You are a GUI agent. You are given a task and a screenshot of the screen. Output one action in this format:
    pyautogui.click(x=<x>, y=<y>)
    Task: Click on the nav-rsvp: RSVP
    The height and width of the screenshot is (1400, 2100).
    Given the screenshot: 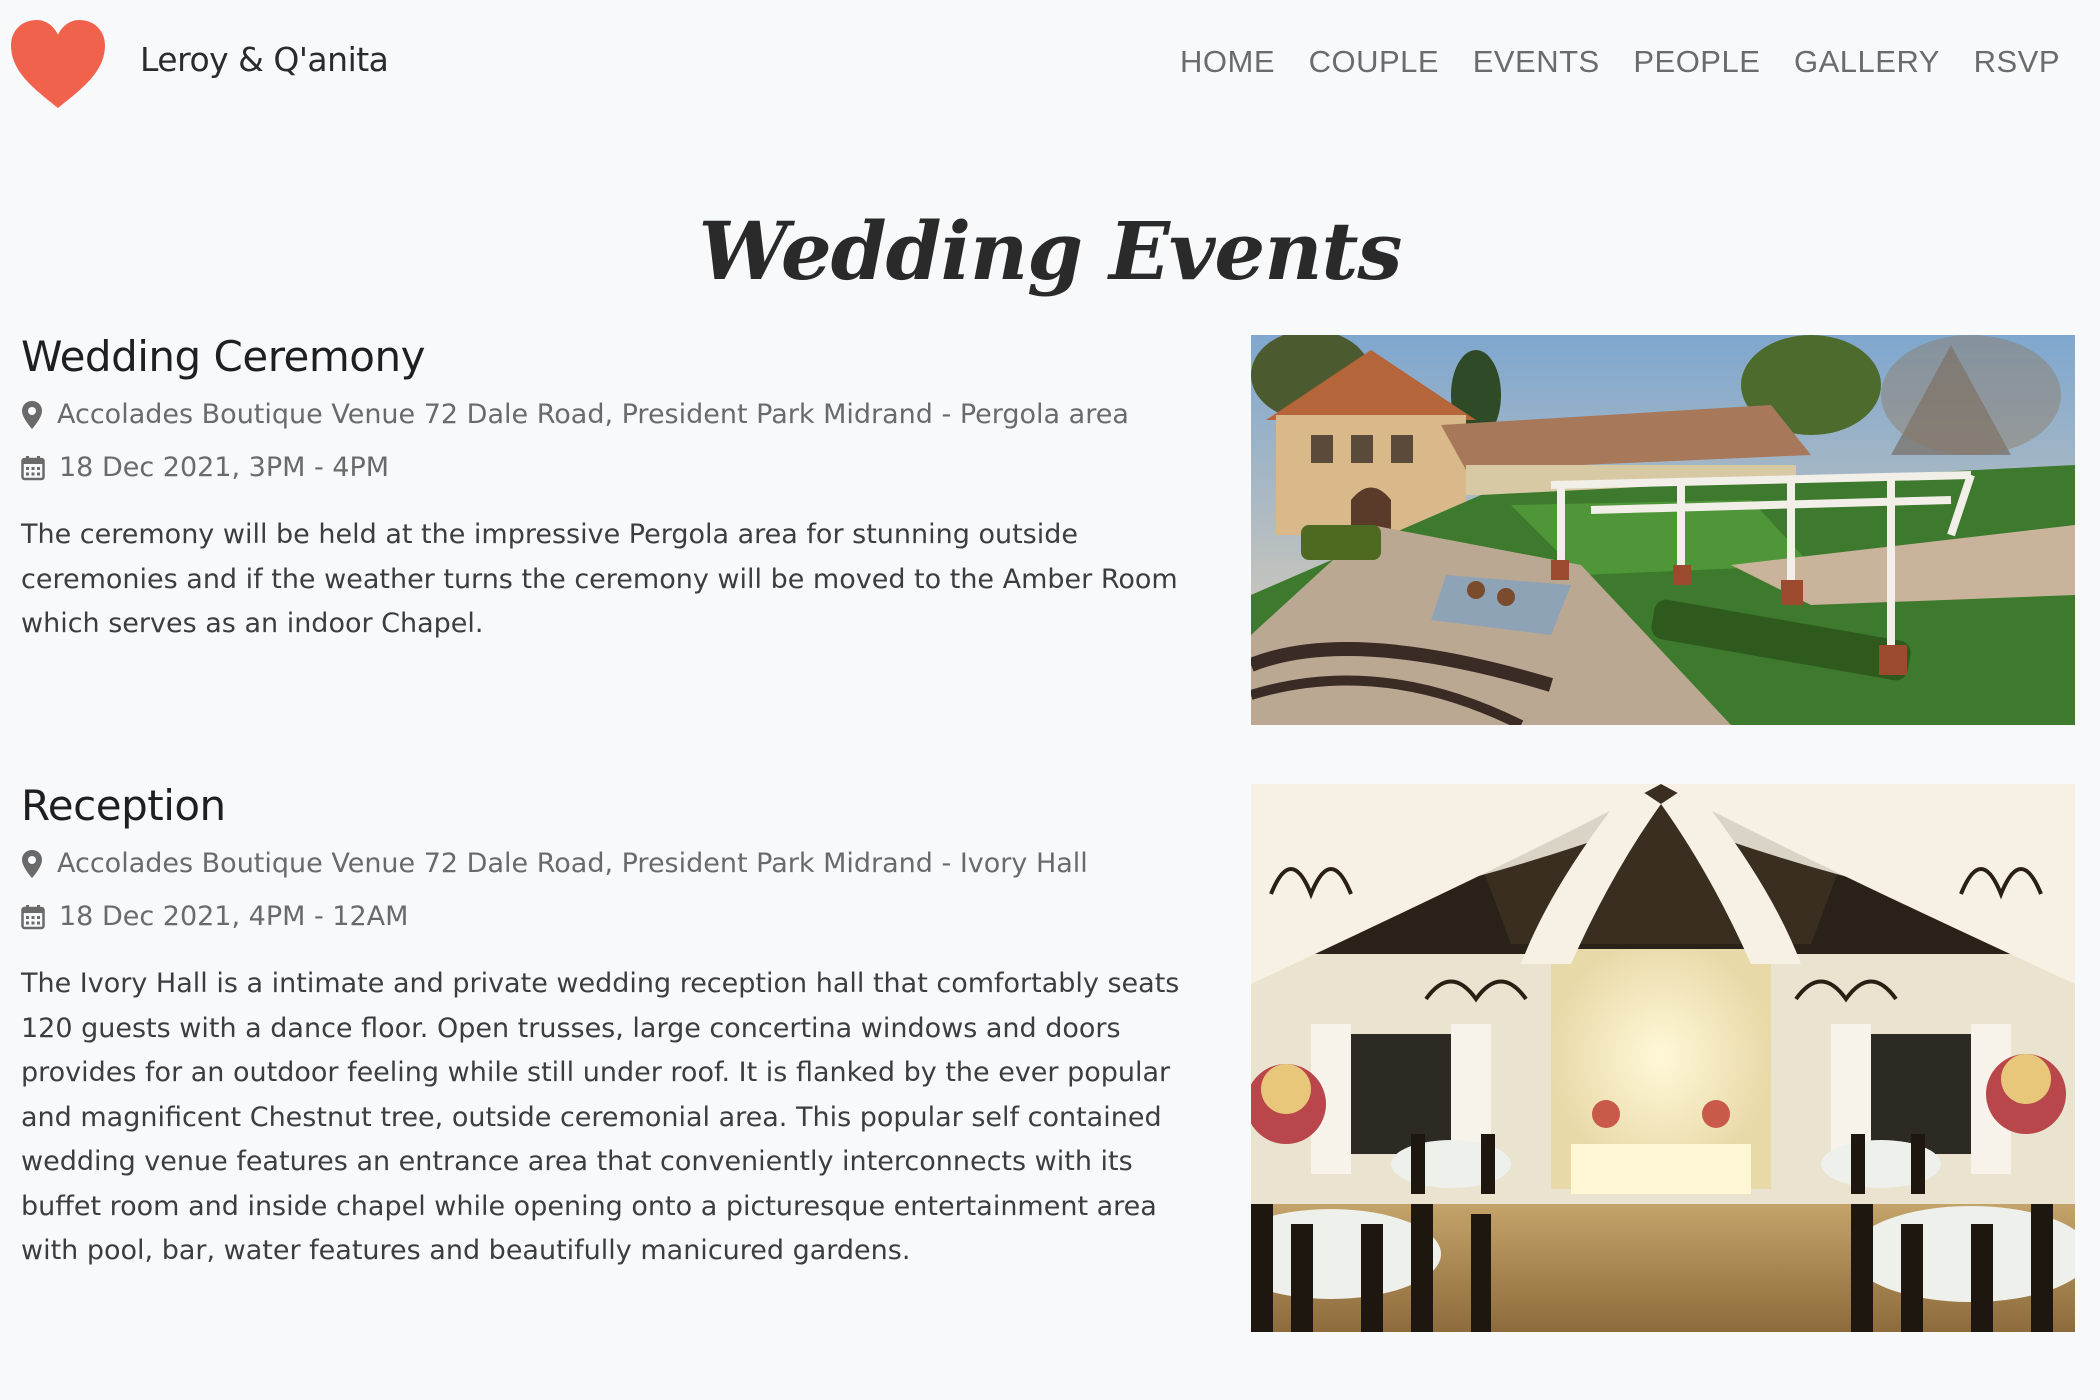 What is the action you would take?
    pyautogui.click(x=2017, y=62)
    